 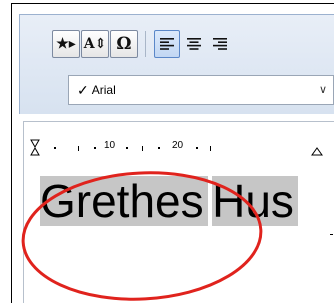 I want to click on insert-special-icon-button: ★▸, so click(x=66, y=44).